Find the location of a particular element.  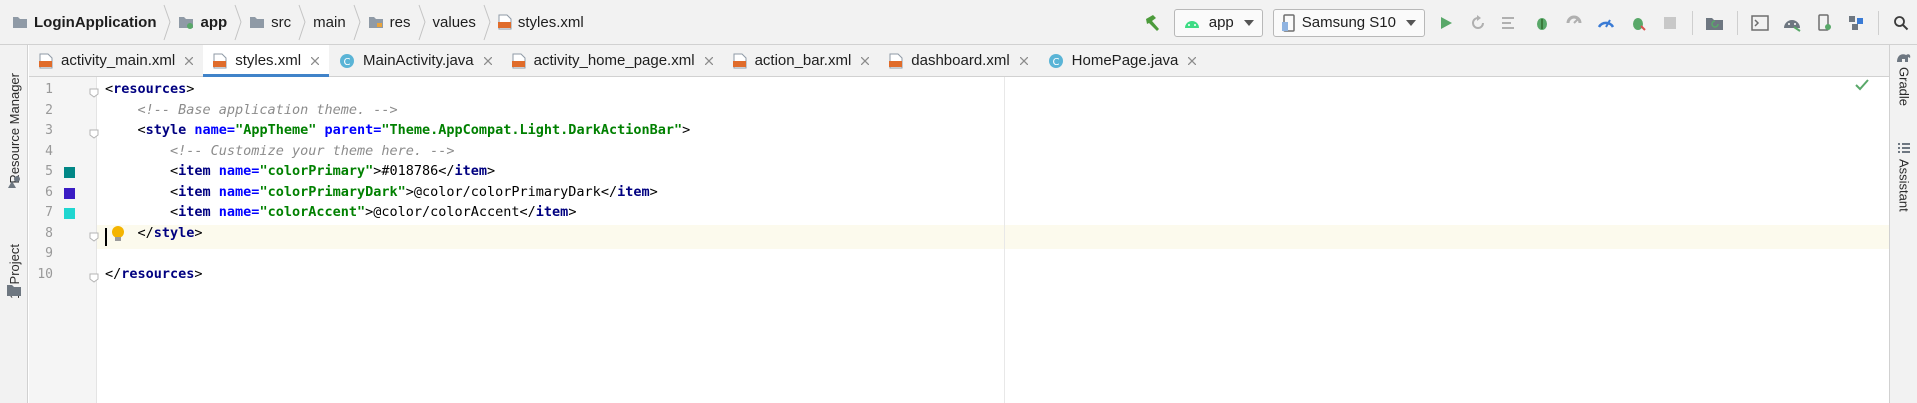

editor-tab-label: action_bar.xml is located at coordinates (803, 60).